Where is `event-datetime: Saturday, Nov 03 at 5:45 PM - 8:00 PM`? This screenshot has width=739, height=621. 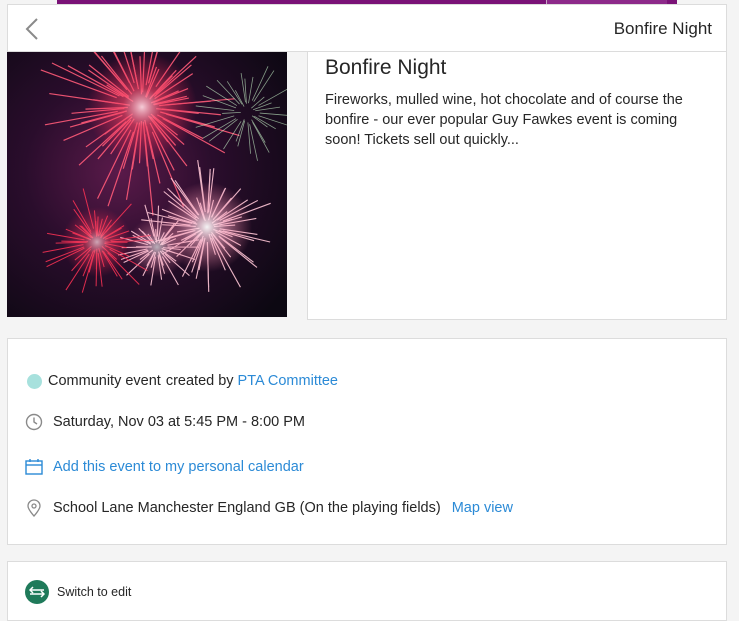
event-datetime: Saturday, Nov 03 at 5:45 PM - 8:00 PM is located at coordinates (179, 422).